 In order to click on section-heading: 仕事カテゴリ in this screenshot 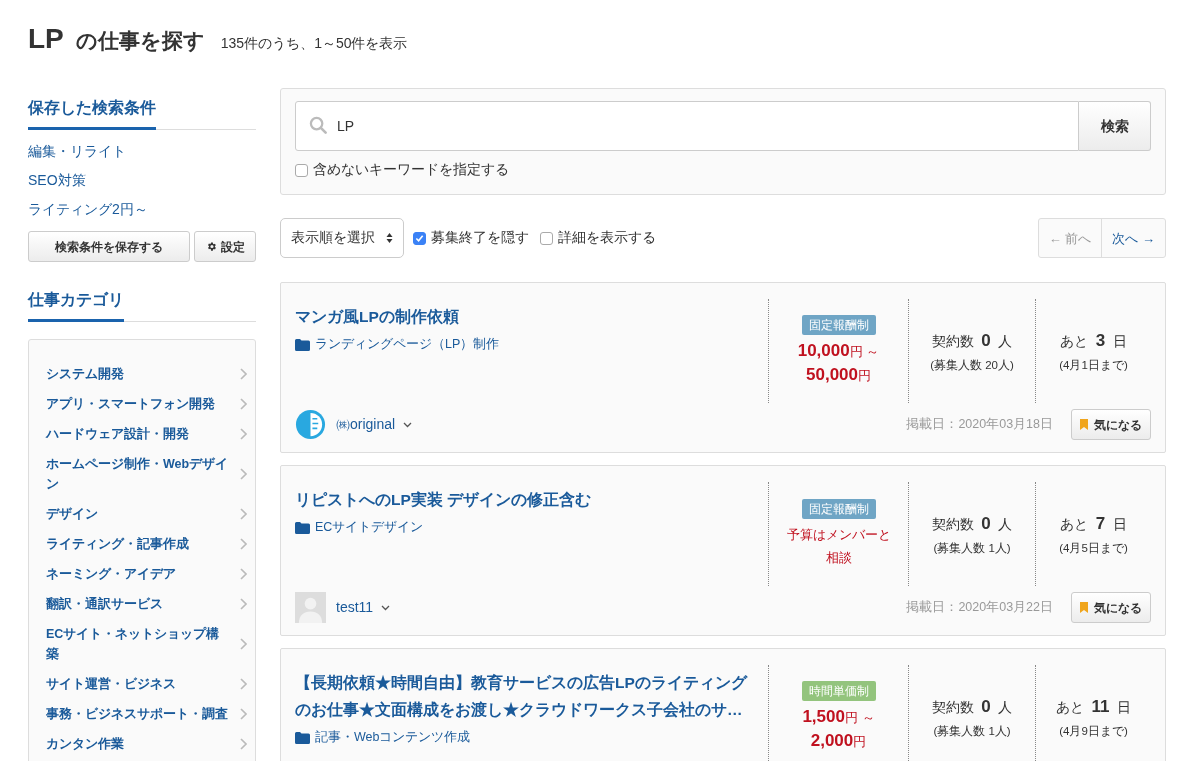, I will do `click(76, 305)`.